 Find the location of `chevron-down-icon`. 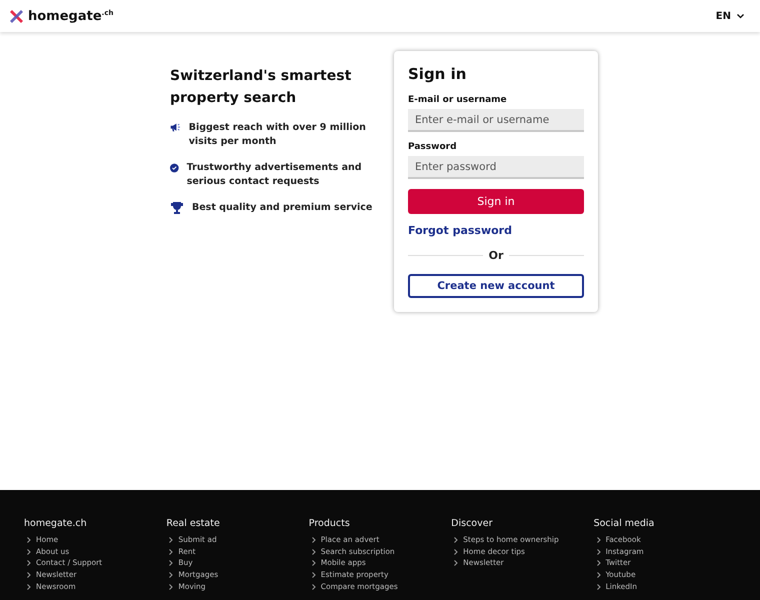

chevron-down-icon is located at coordinates (740, 16).